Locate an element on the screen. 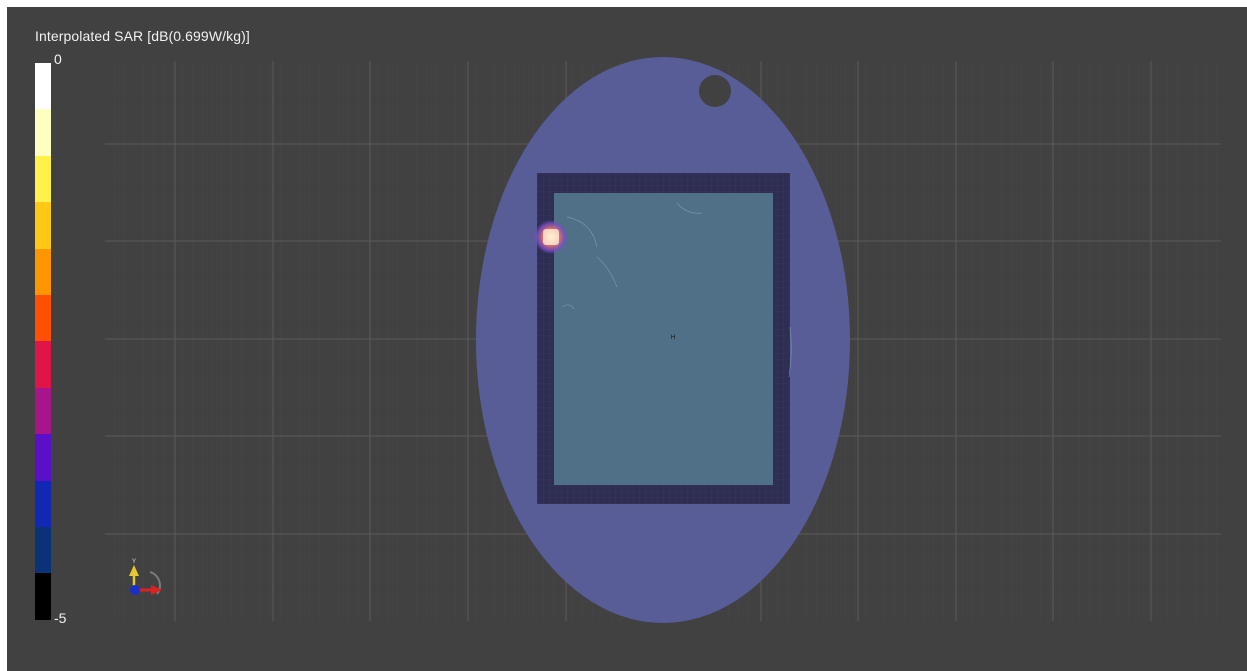 The image size is (1247, 671). device-screen is located at coordinates (663, 339).